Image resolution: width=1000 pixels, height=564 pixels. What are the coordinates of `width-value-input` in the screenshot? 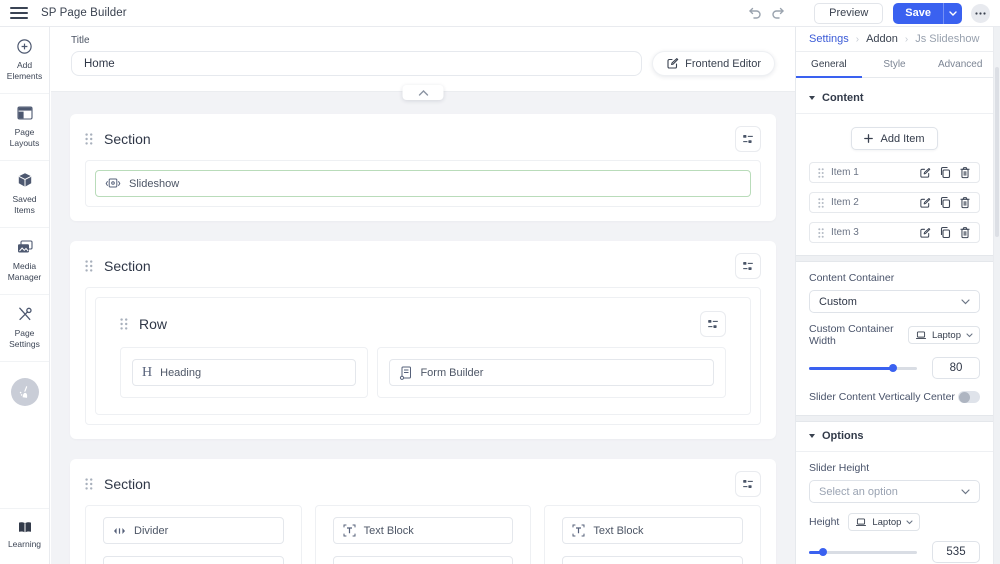 It's located at (956, 368).